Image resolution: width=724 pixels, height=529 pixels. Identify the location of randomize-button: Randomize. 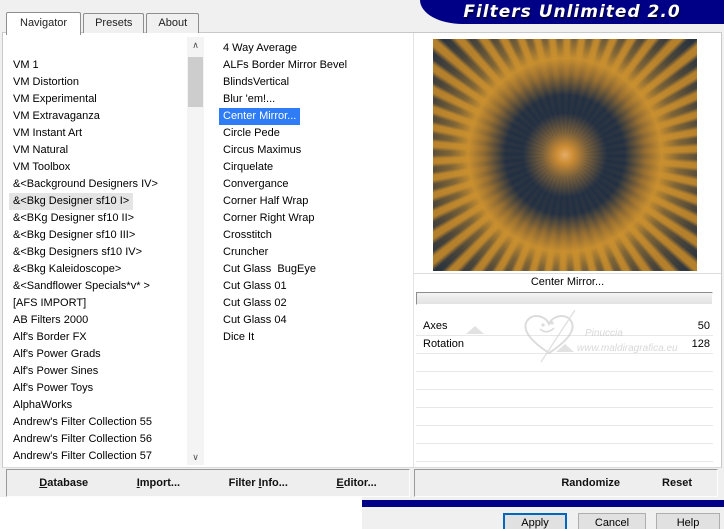
(590, 483).